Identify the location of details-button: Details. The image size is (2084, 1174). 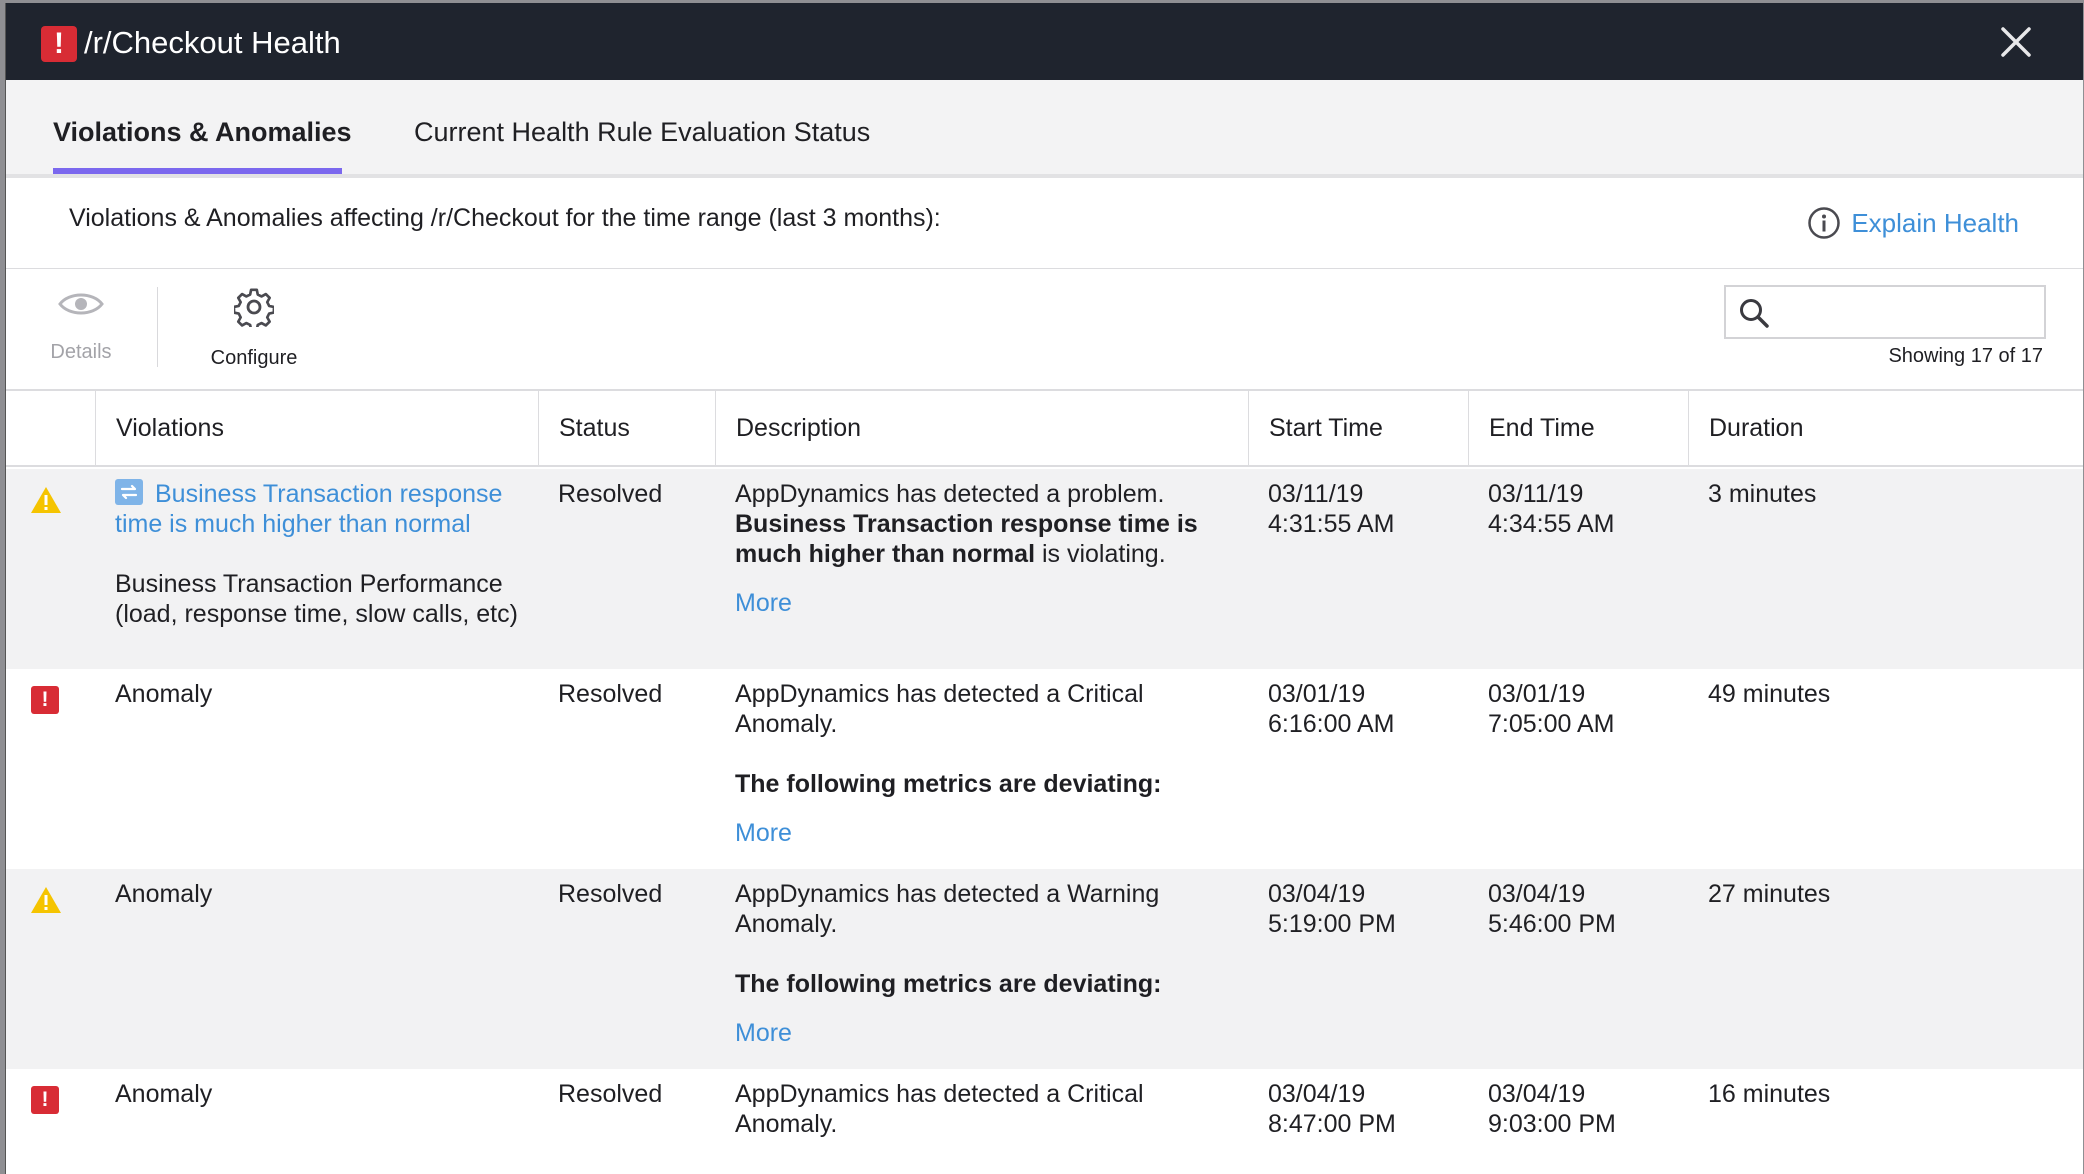
(81, 325).